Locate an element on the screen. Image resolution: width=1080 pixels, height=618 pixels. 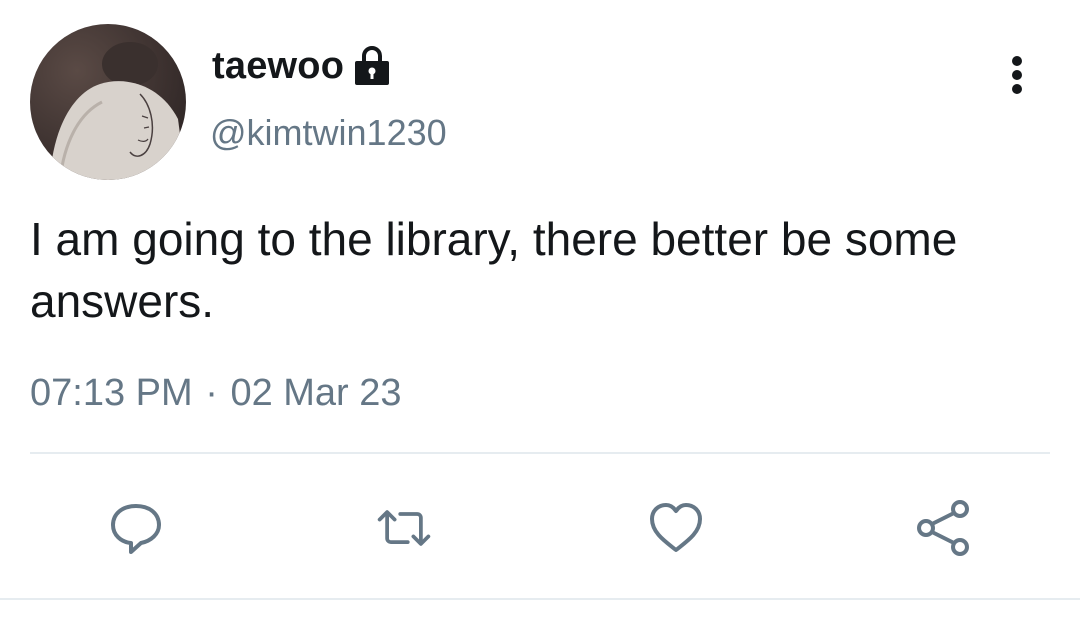
divider is located at coordinates (540, 453).